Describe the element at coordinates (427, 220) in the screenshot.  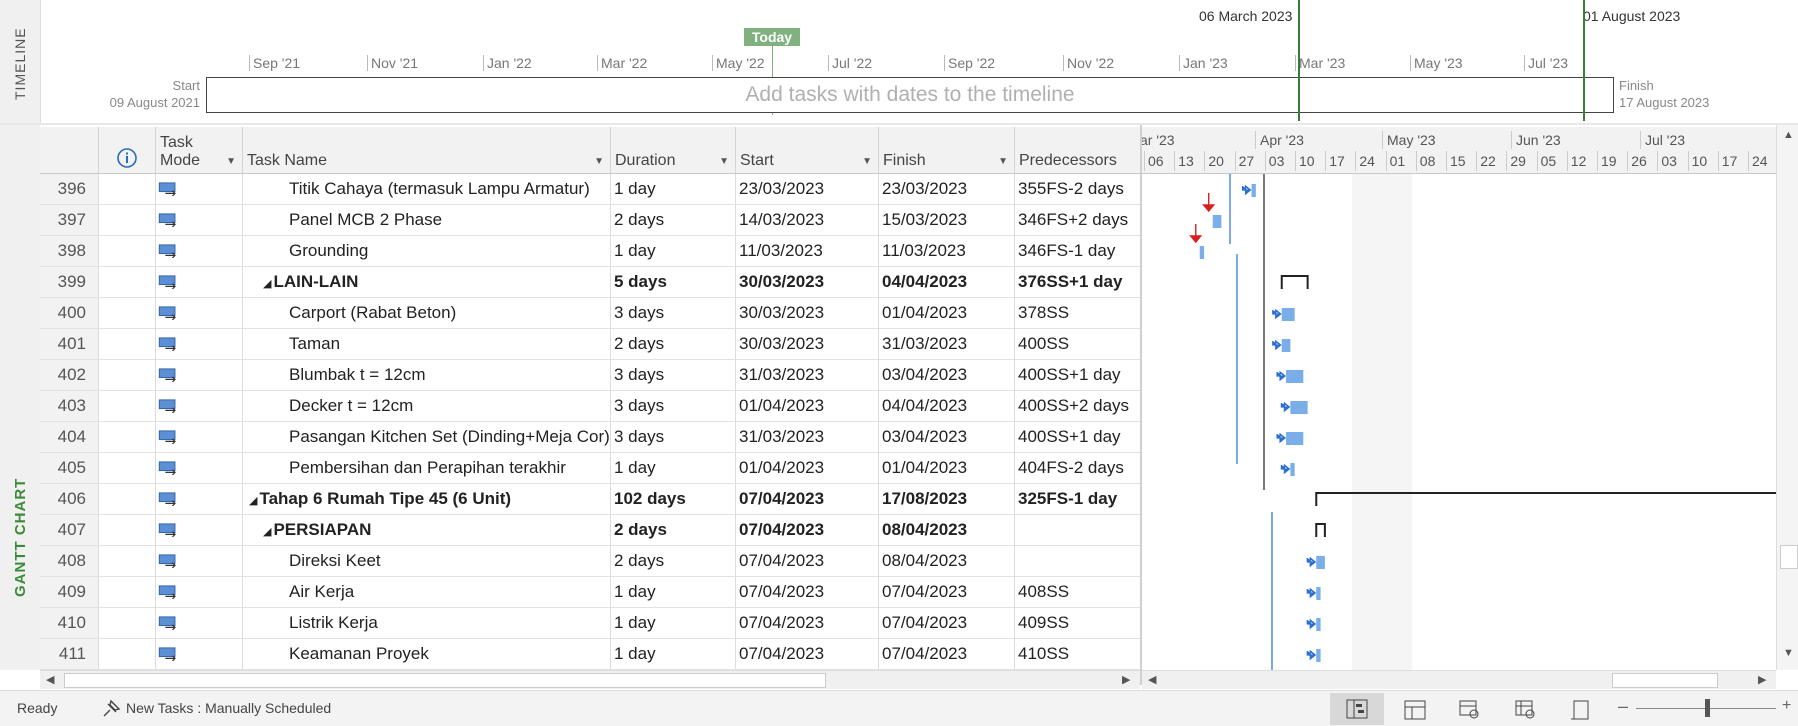
I see `row-task-name: Panel MCB 2 Phase` at that location.